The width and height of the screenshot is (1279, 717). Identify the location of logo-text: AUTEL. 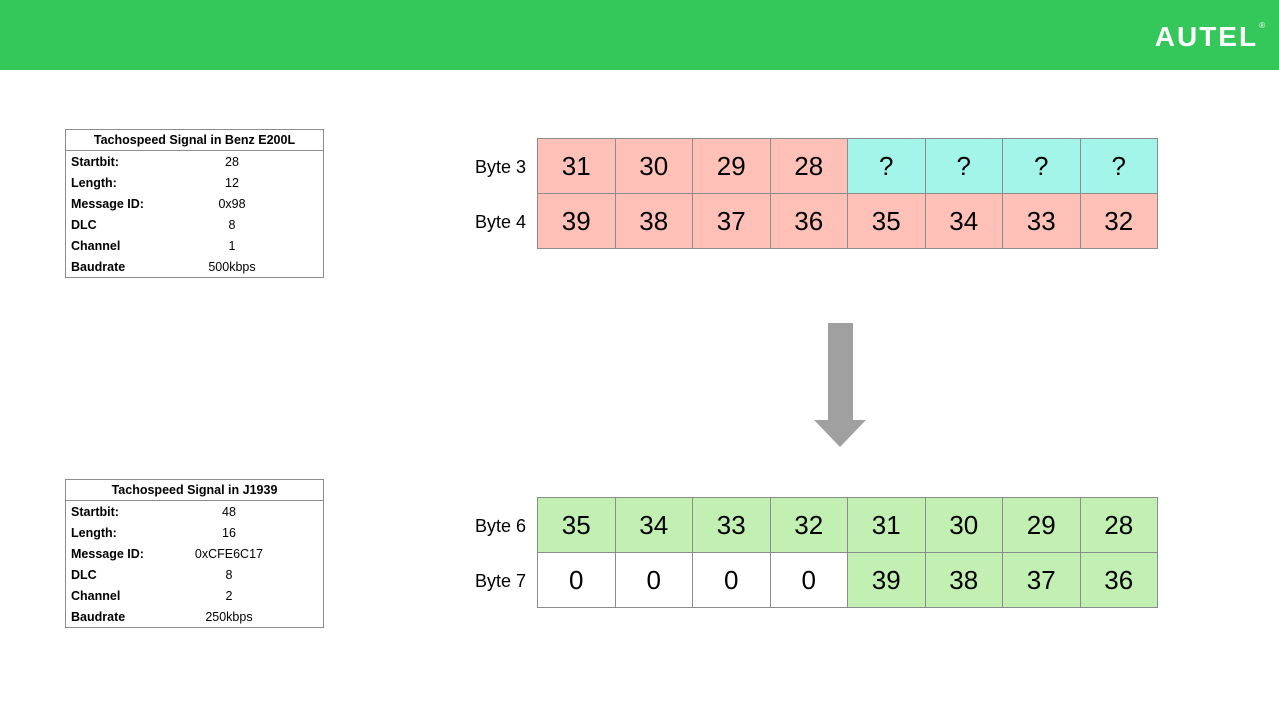
(1206, 36).